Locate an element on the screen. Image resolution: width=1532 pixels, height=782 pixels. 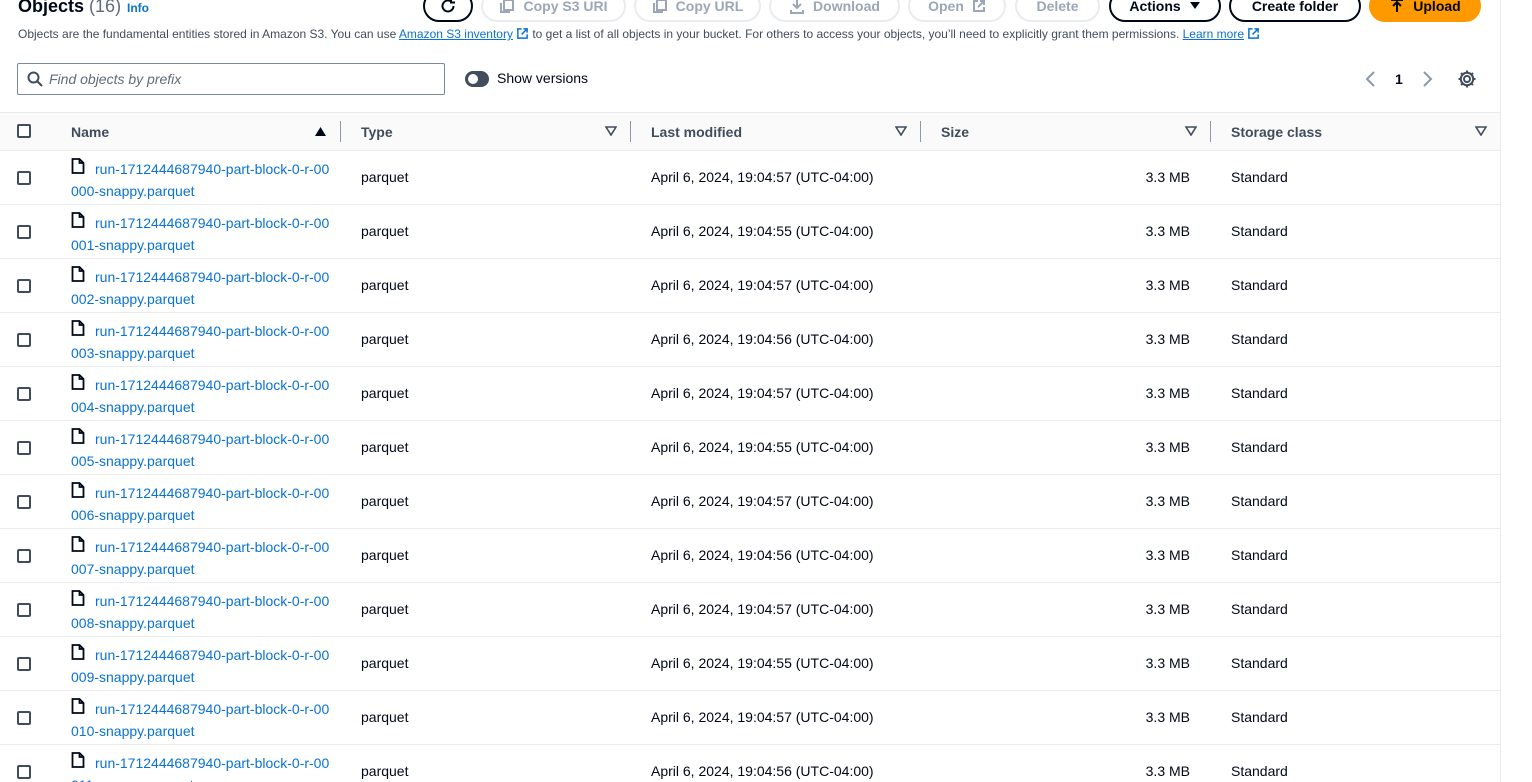
column-header-size: Size is located at coordinates (955, 132).